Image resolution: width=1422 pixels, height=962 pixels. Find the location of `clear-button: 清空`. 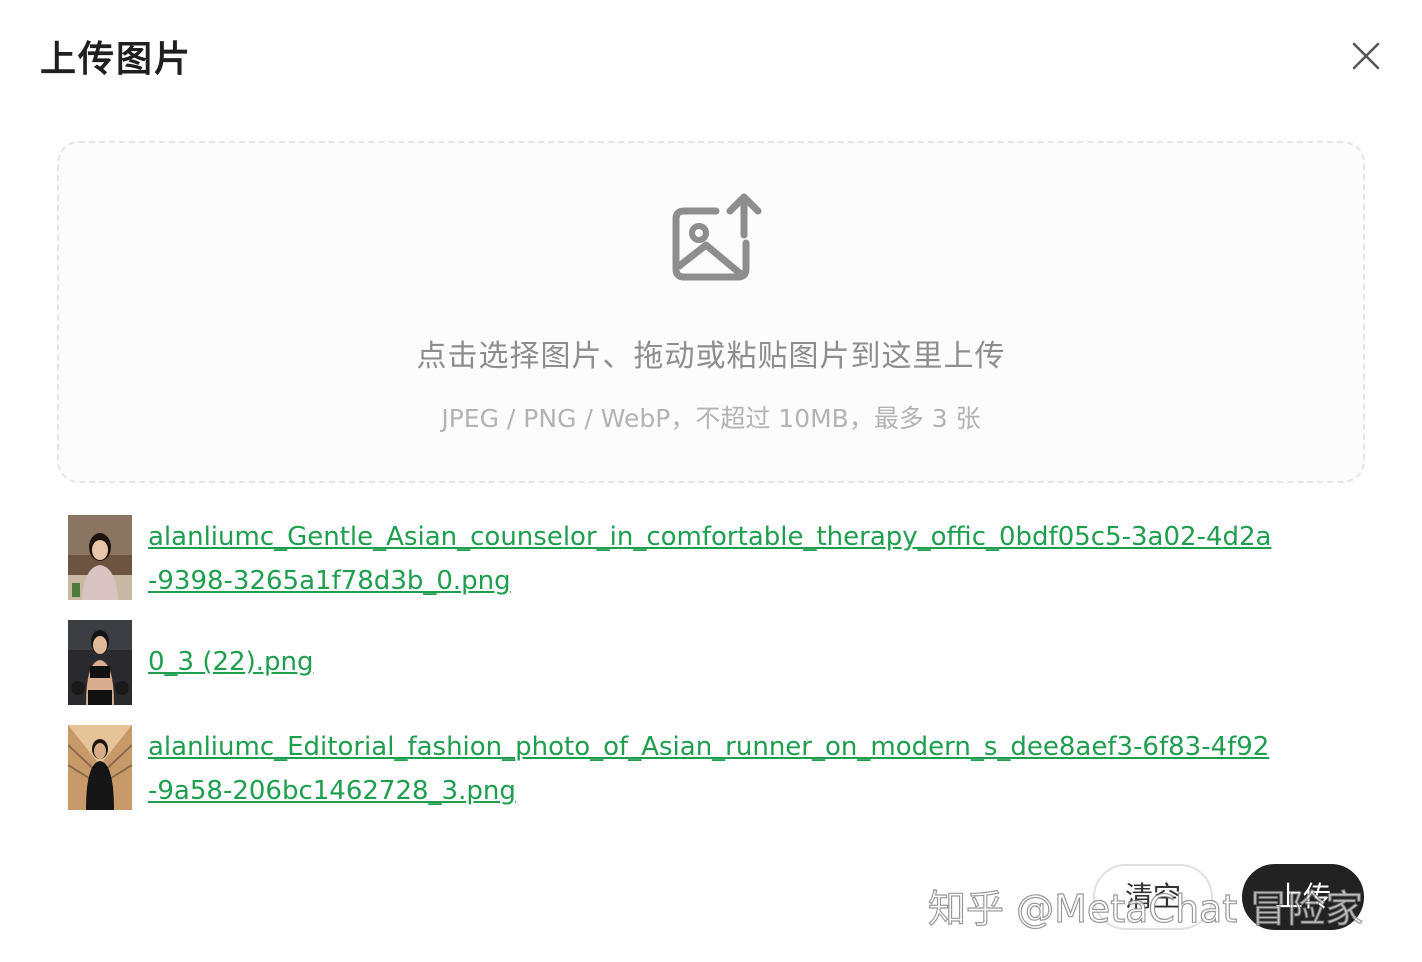

clear-button: 清空 is located at coordinates (1153, 897).